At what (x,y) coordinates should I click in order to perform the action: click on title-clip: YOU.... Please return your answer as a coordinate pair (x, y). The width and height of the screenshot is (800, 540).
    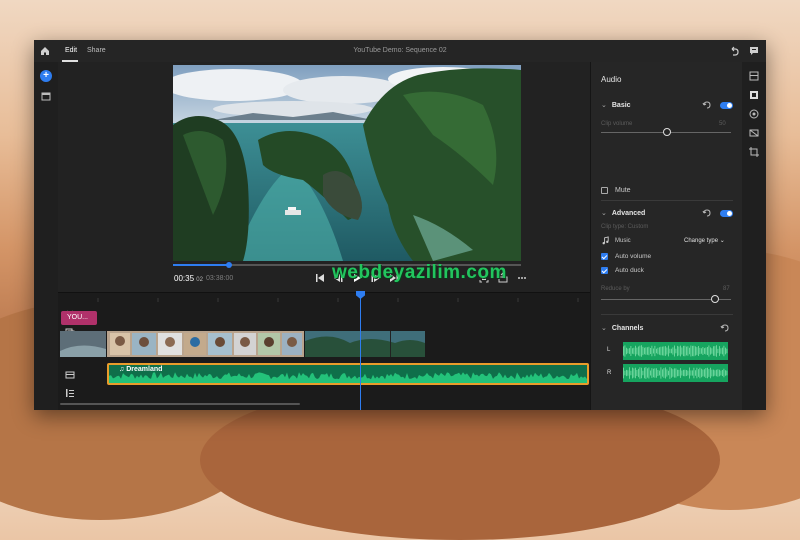
    Looking at the image, I should click on (79, 318).